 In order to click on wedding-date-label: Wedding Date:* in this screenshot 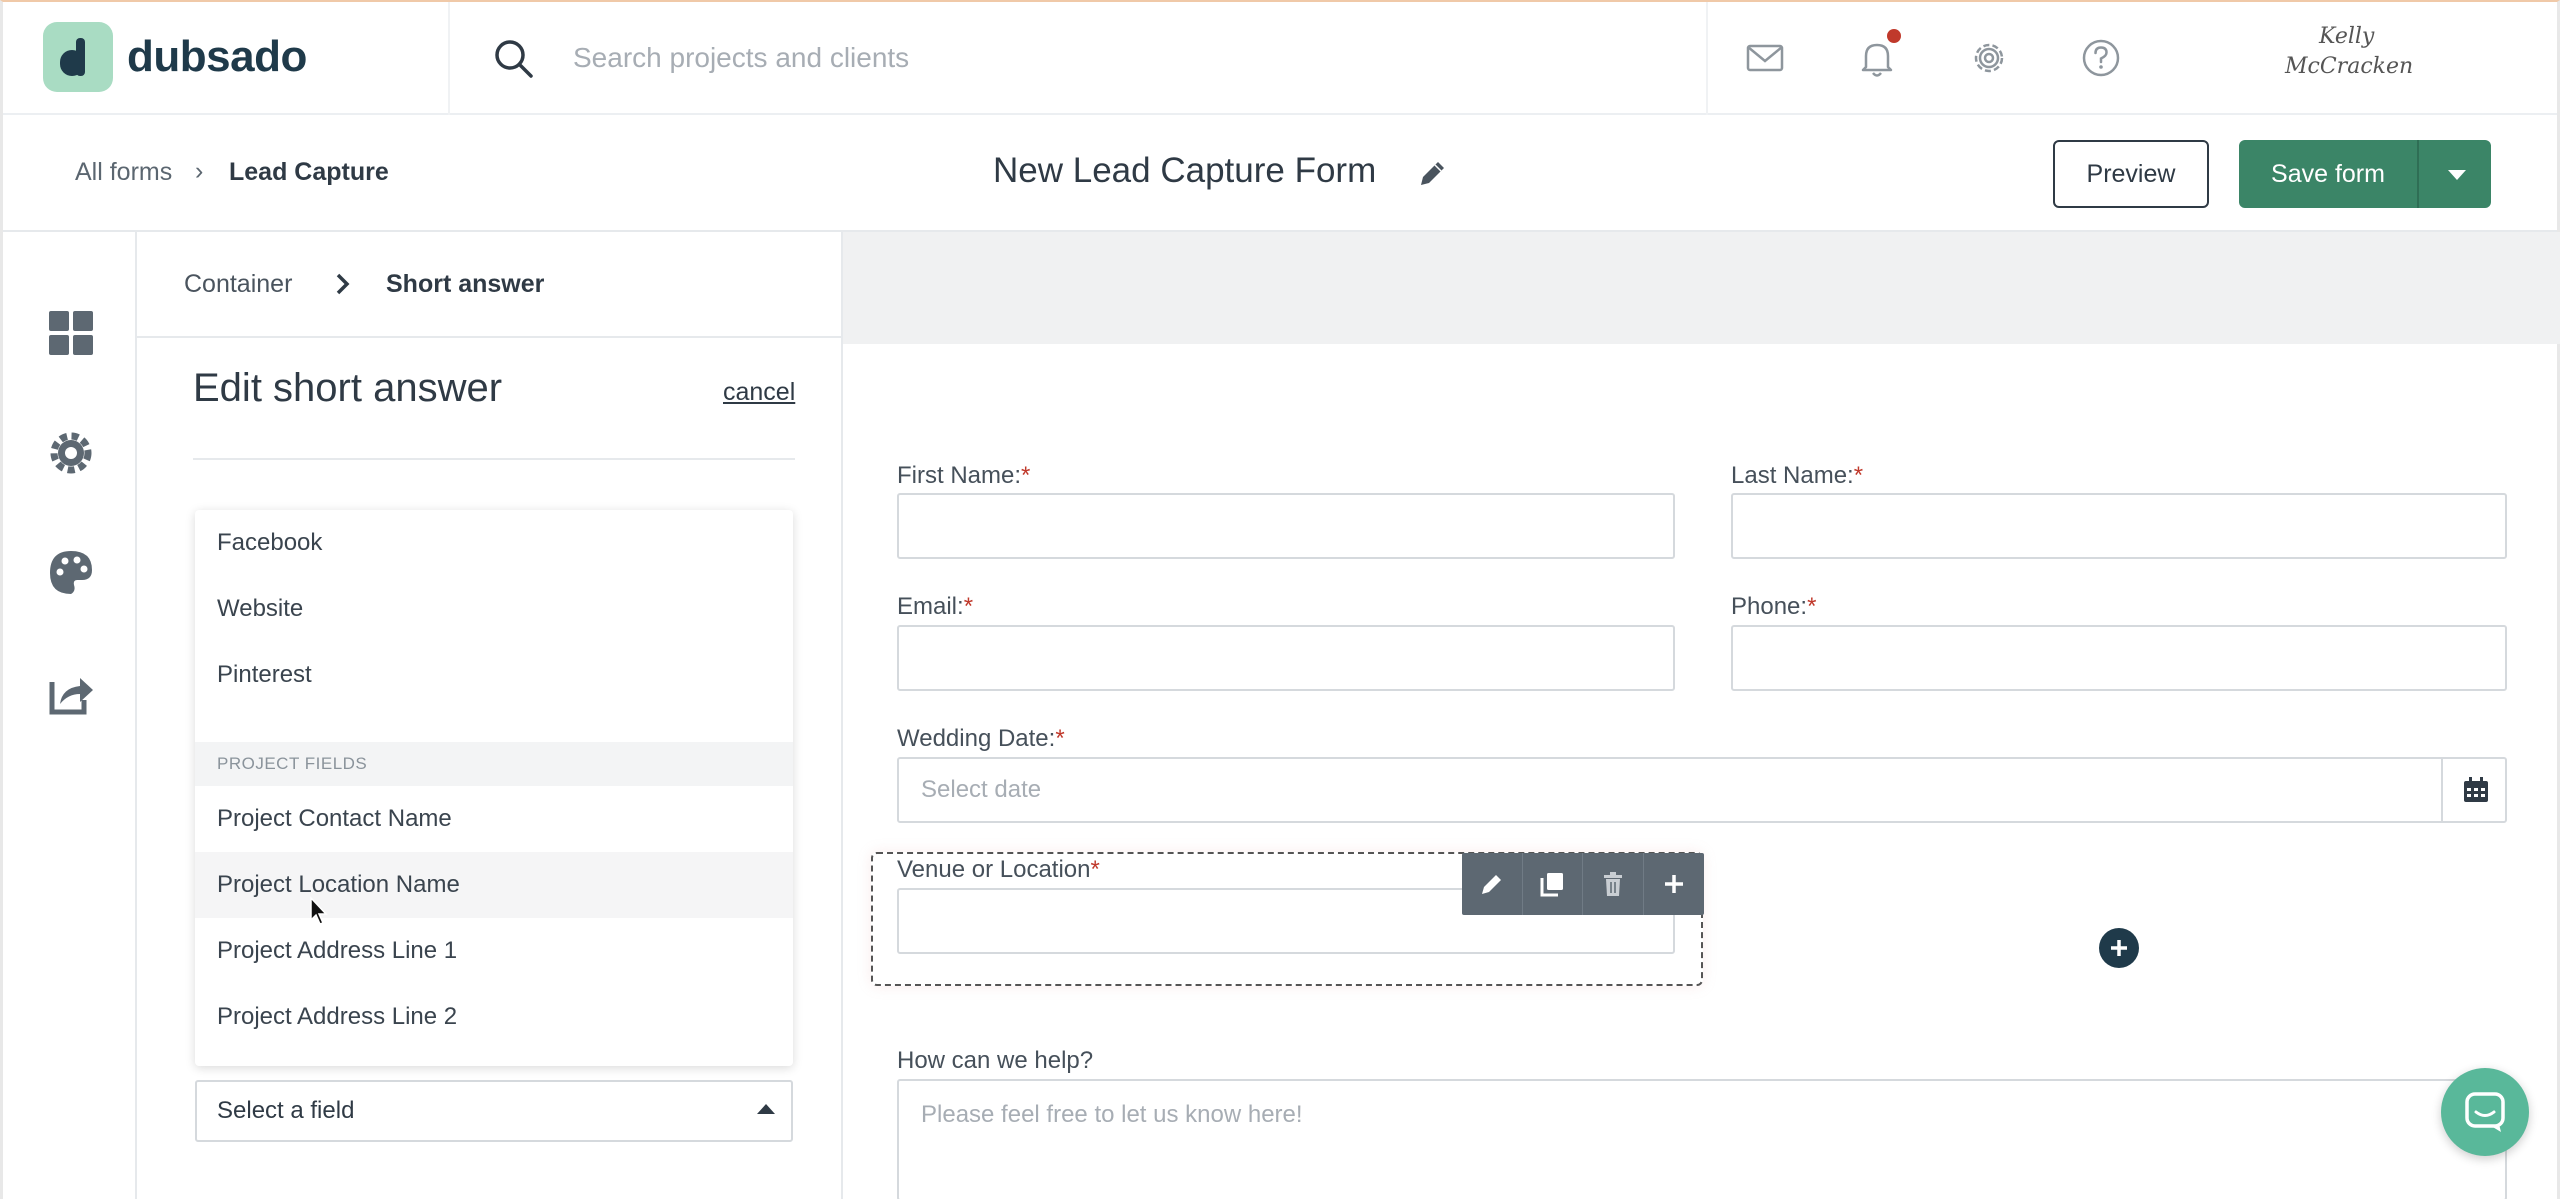, I will do `click(981, 738)`.